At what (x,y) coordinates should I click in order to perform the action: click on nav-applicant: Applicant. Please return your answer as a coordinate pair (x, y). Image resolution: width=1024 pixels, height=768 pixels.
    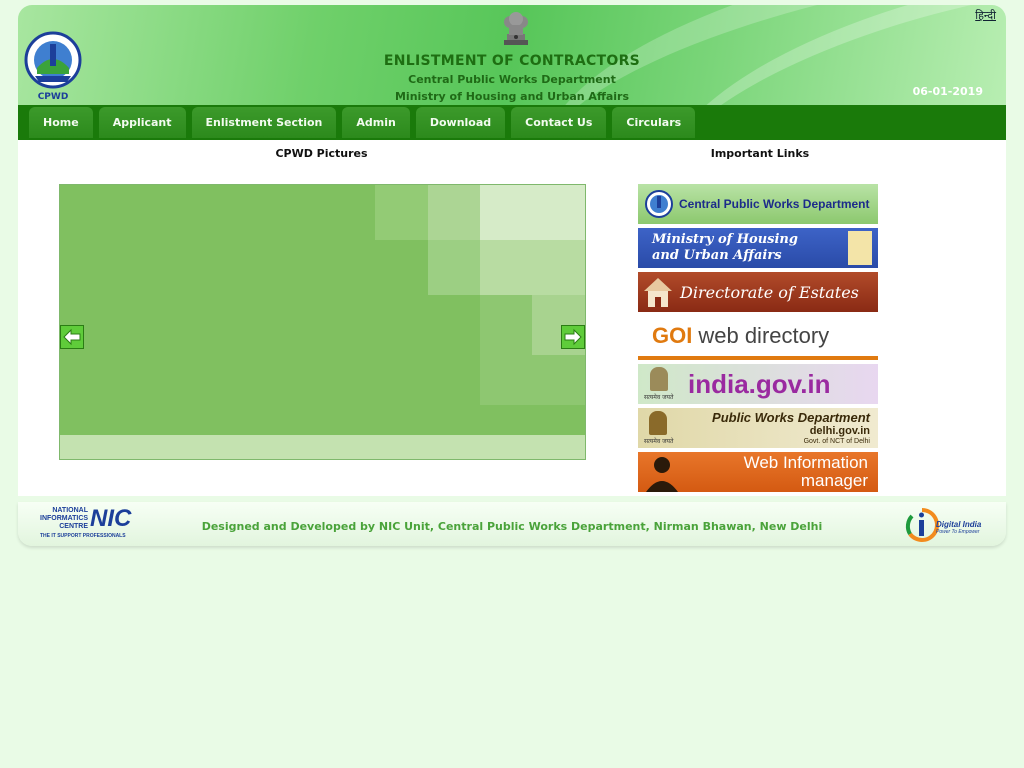
    Looking at the image, I should click on (142, 122).